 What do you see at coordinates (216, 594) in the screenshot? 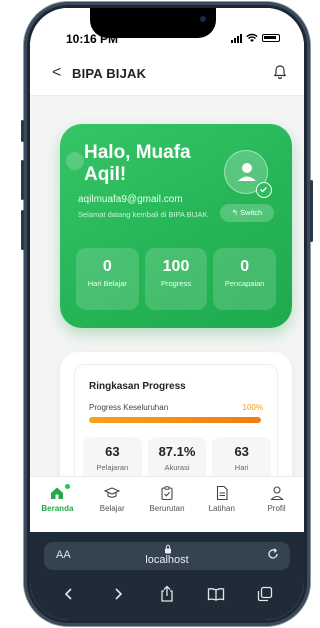
I see `bookmarks-icon` at bounding box center [216, 594].